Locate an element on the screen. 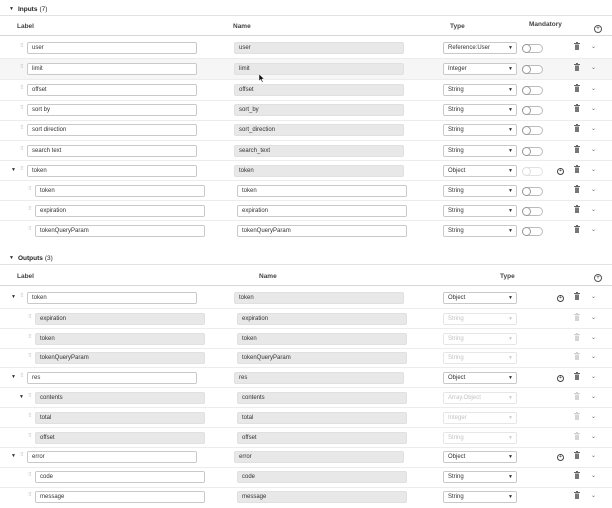 This screenshot has width=612, height=508. type-select: Integer ▼ is located at coordinates (480, 69).